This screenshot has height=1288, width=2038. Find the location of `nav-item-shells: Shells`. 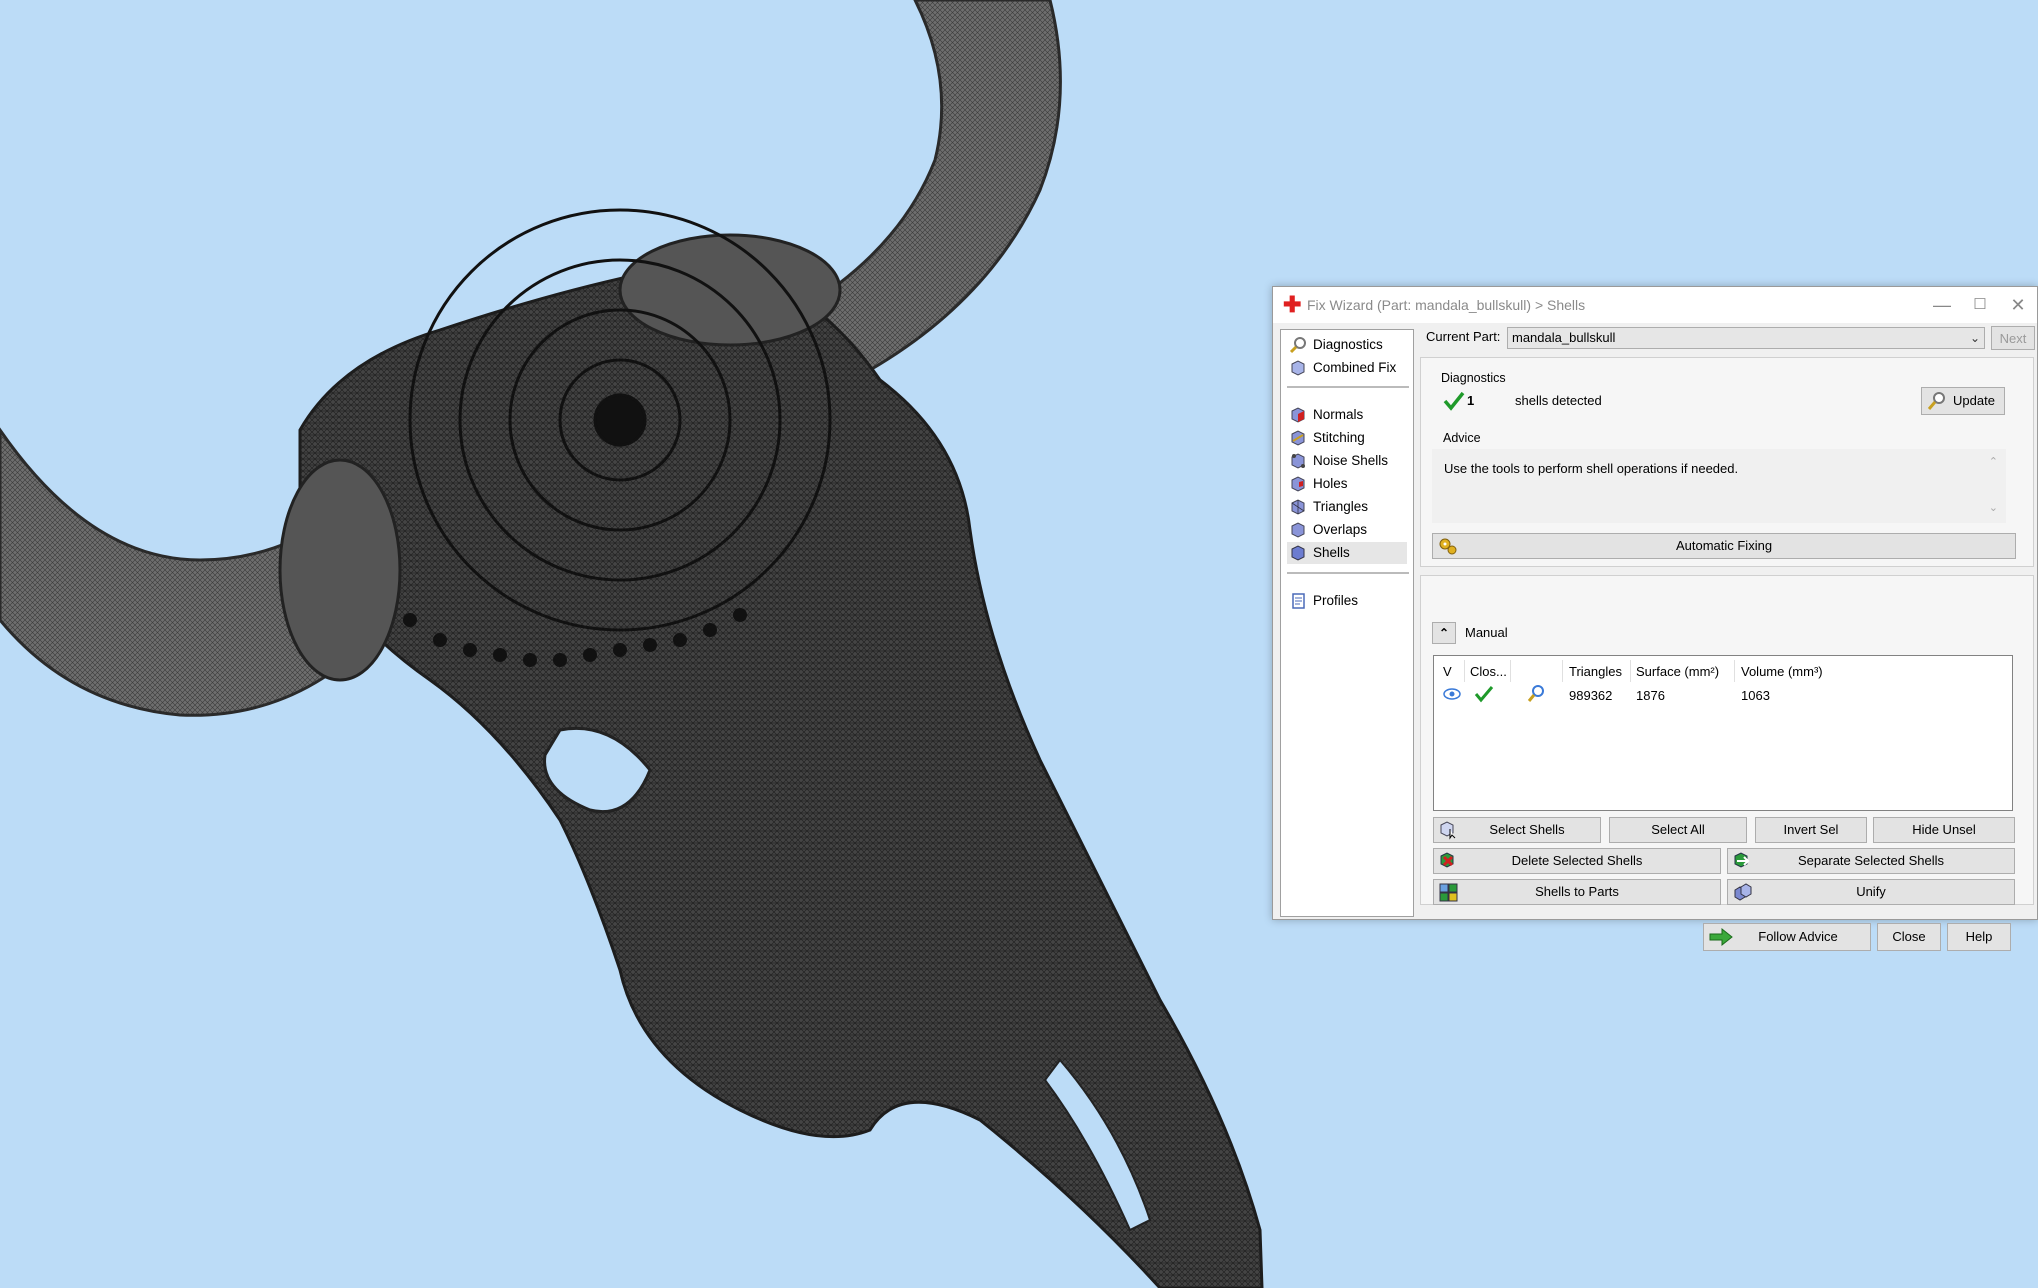

nav-item-shells: Shells is located at coordinates (1347, 553).